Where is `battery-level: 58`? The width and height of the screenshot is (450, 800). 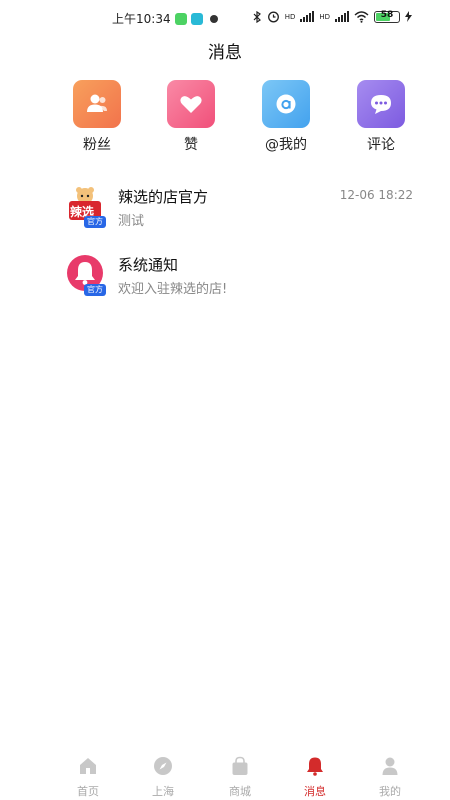 battery-level: 58 is located at coordinates (387, 14).